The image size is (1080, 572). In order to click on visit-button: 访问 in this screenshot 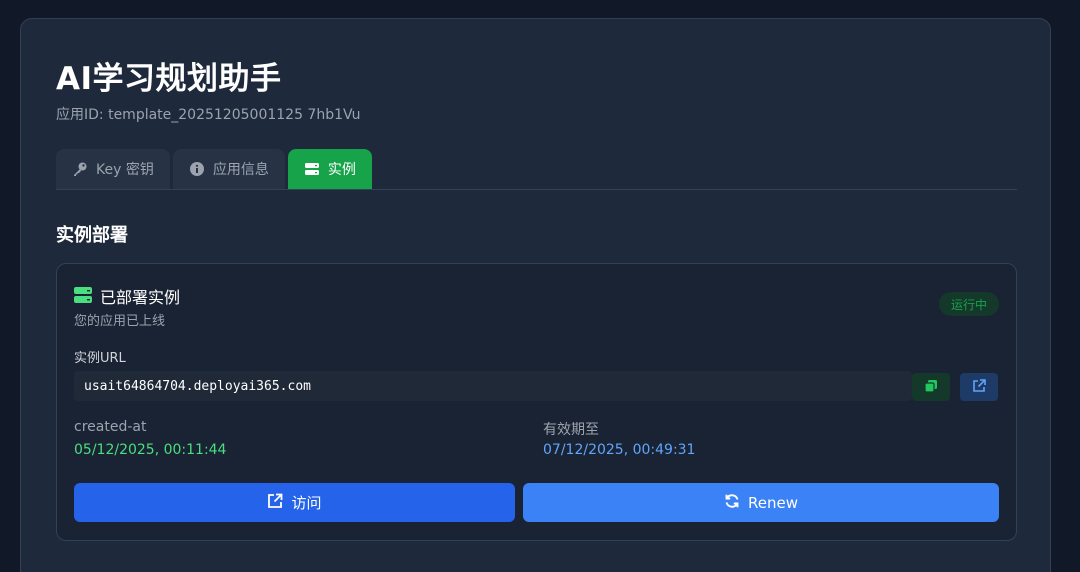, I will do `click(294, 502)`.